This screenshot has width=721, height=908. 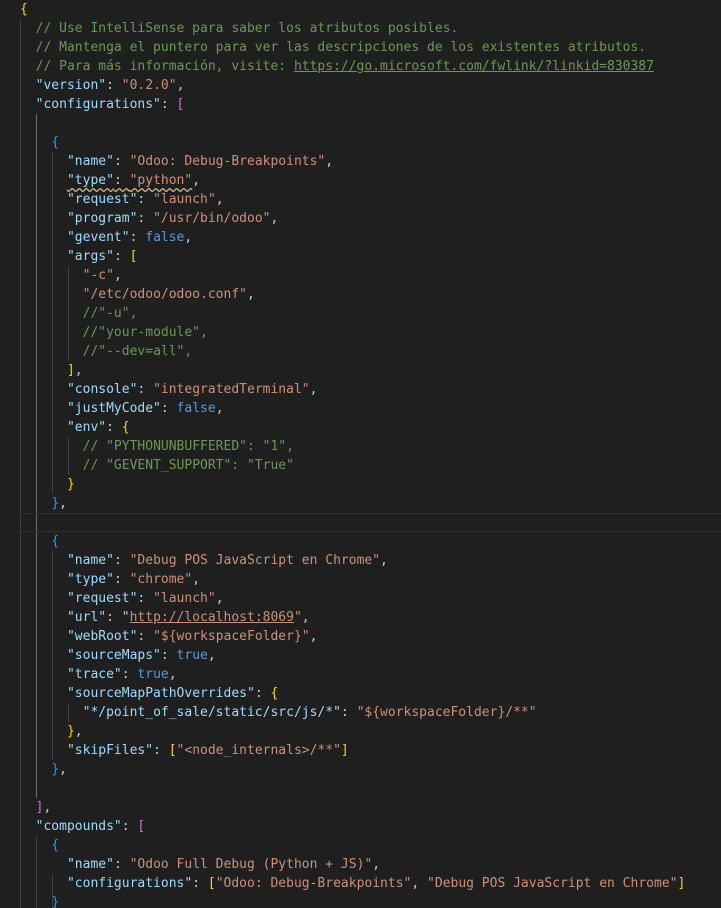 I want to click on code-line: "console": "integratedTerminal",, so click(x=168, y=389).